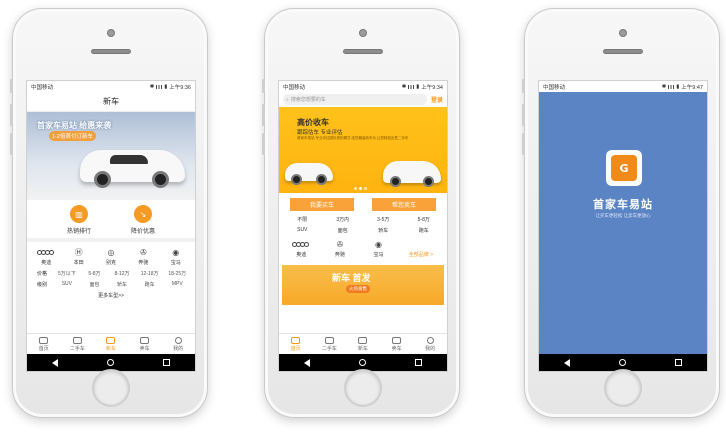  What do you see at coordinates (150, 284) in the screenshot?
I see `level-option: 跑车` at bounding box center [150, 284].